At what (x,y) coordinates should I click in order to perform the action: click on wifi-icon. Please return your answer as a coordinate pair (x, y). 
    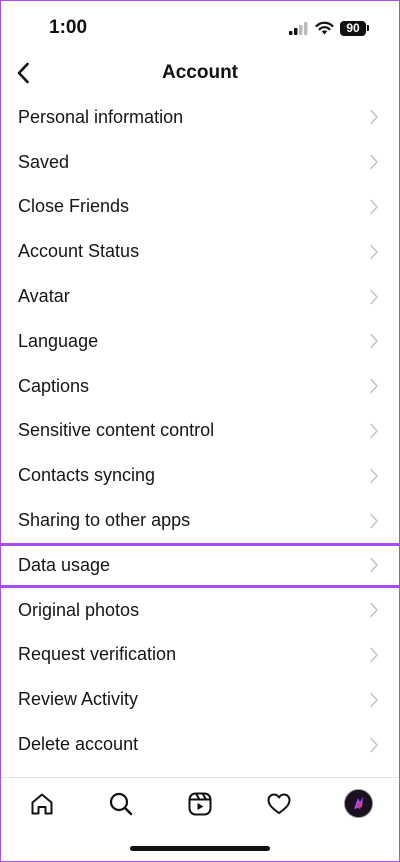
    Looking at the image, I should click on (324, 28).